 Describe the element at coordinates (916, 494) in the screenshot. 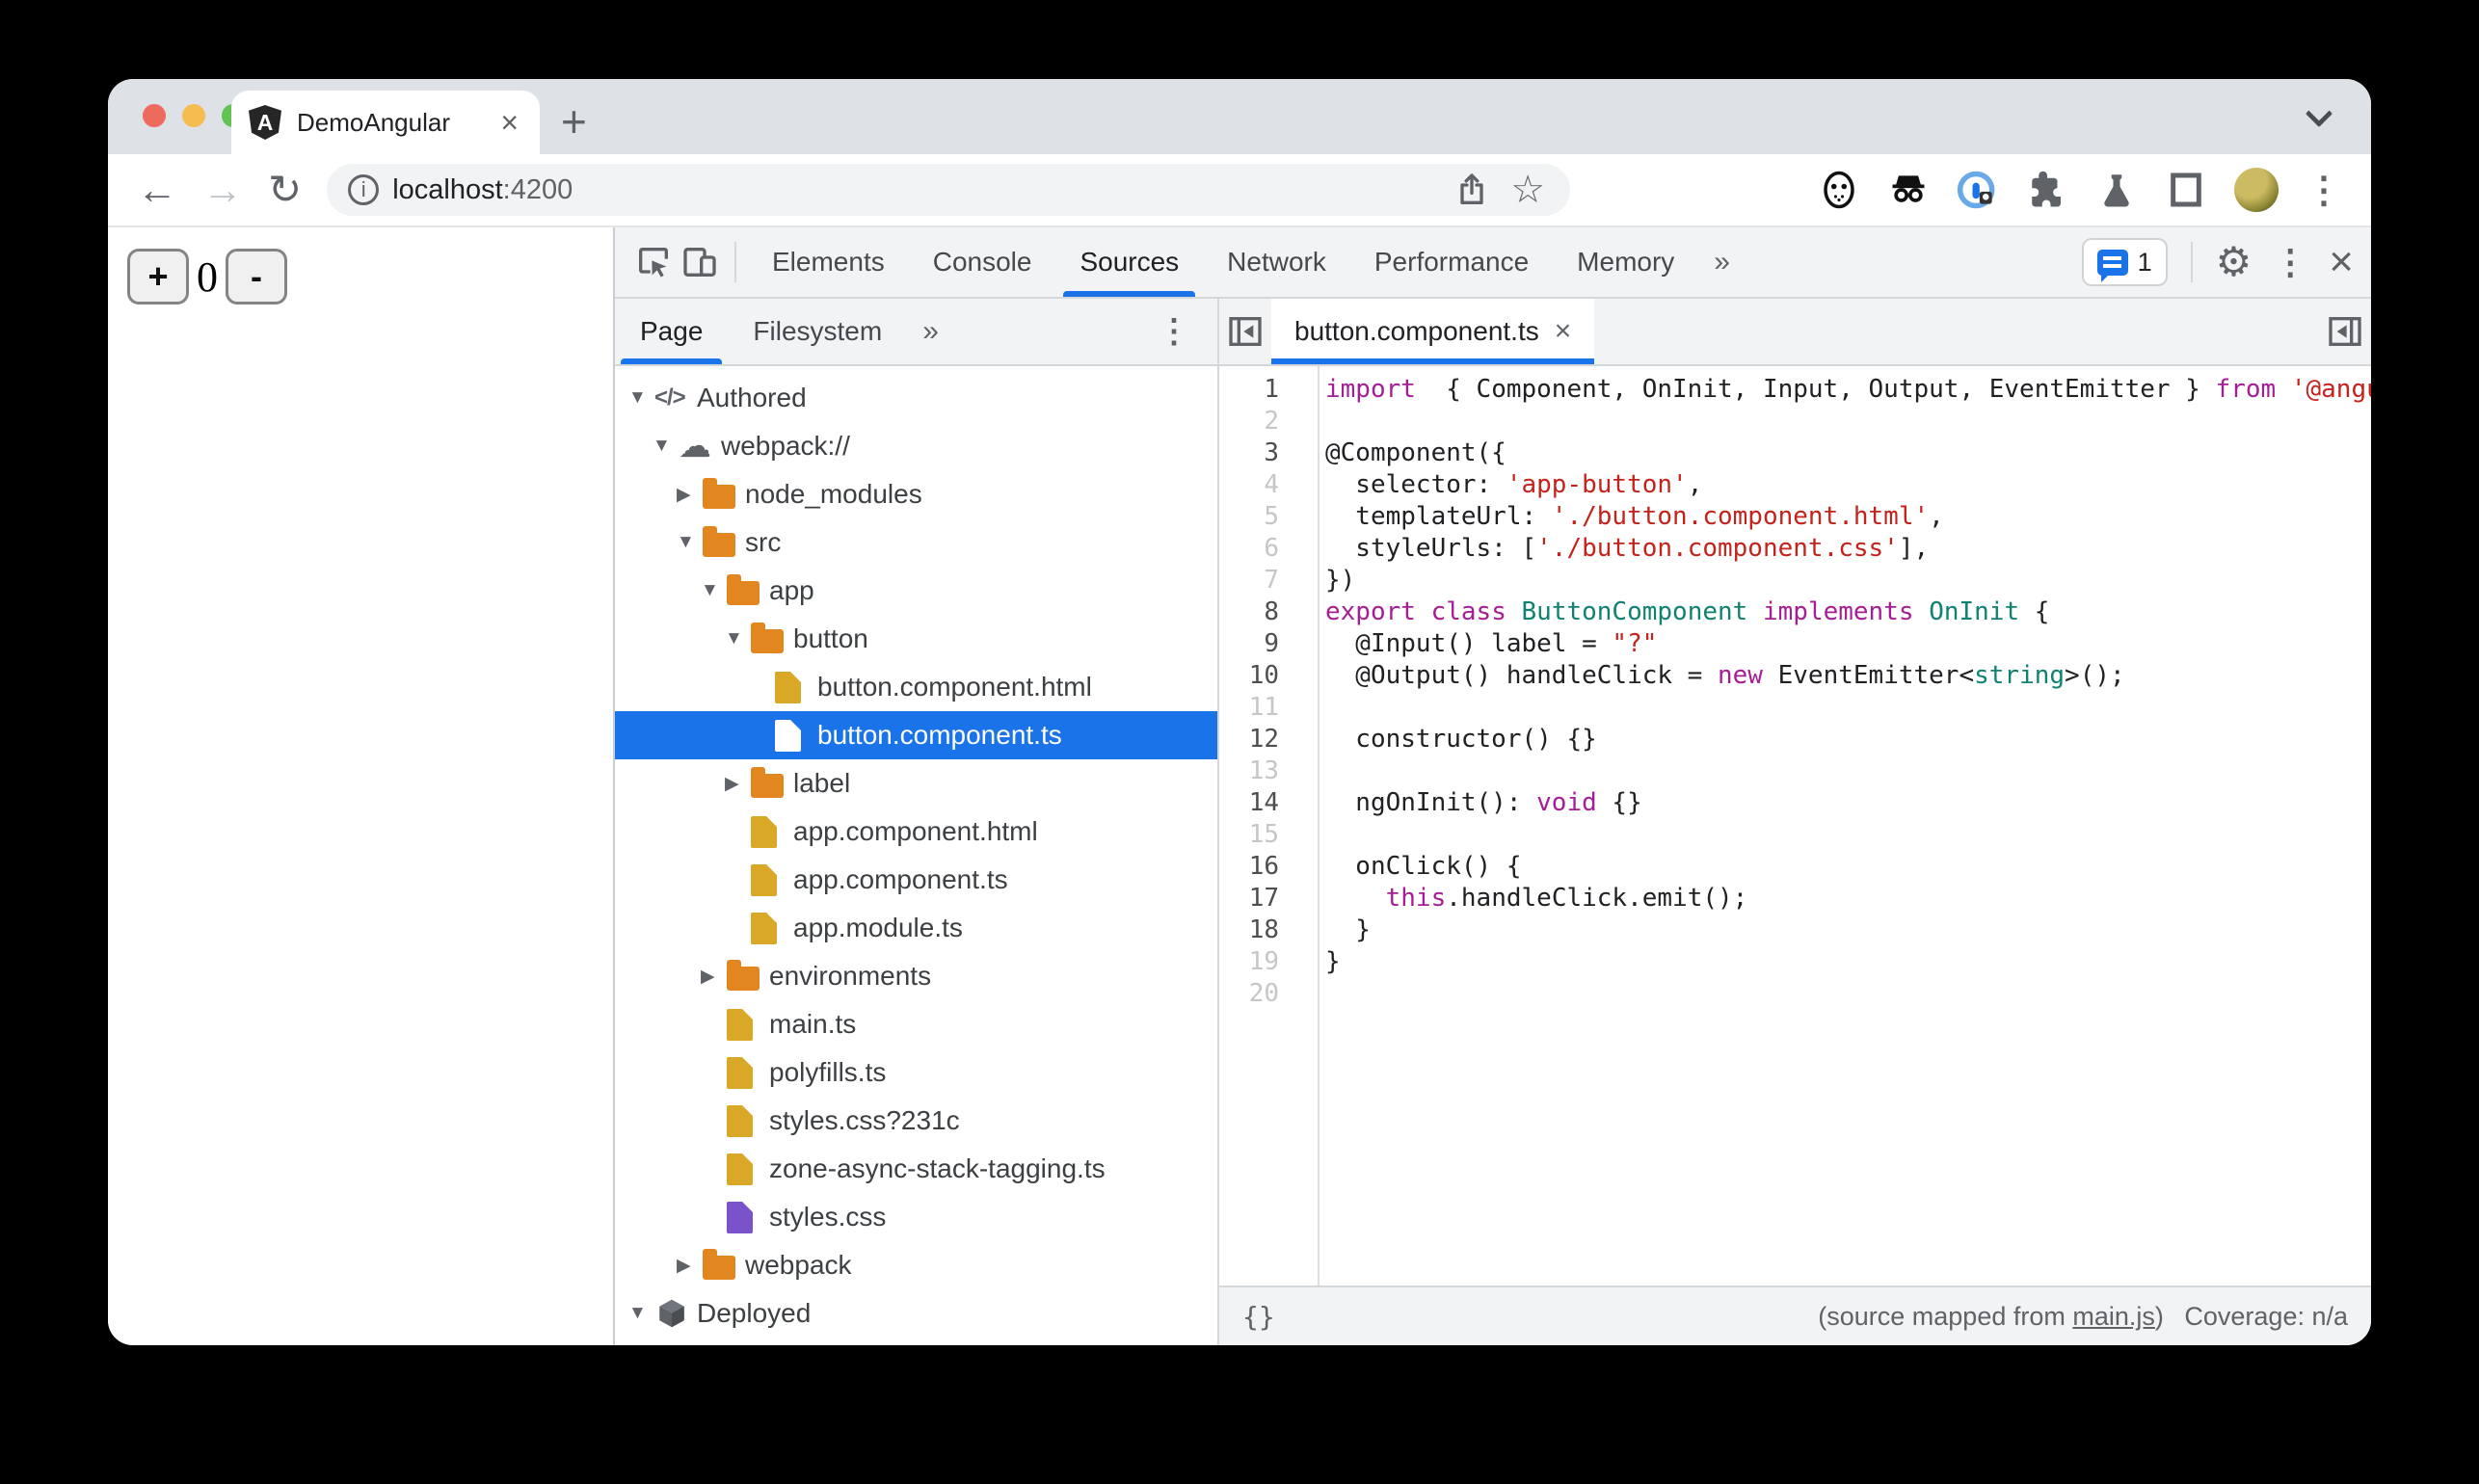

I see `tree-item-node-modules: ▶ node_modules` at that location.